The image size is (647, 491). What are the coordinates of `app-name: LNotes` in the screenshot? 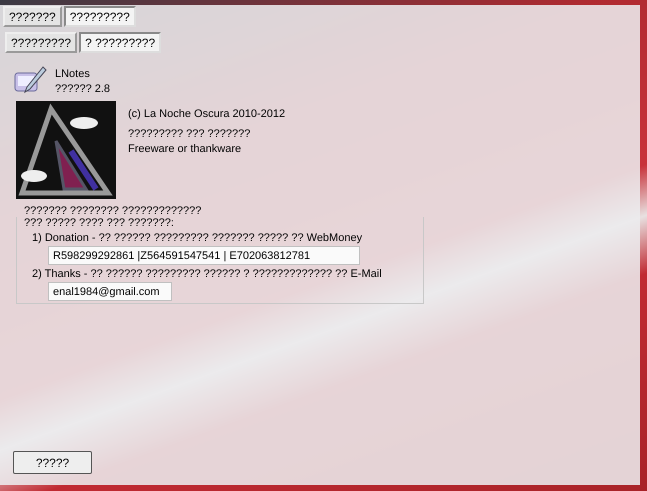 It's located at (73, 74).